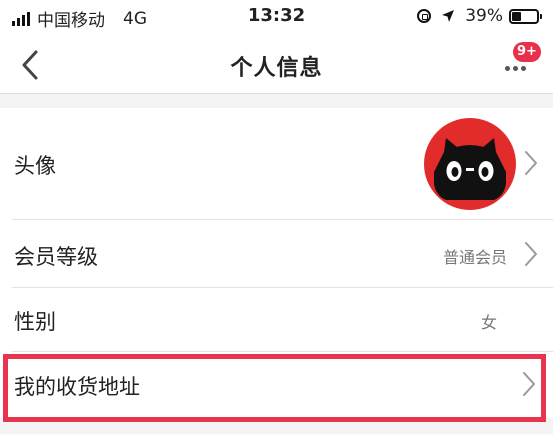  Describe the element at coordinates (474, 257) in the screenshot. I see `member-level-value: 普通会员` at that location.